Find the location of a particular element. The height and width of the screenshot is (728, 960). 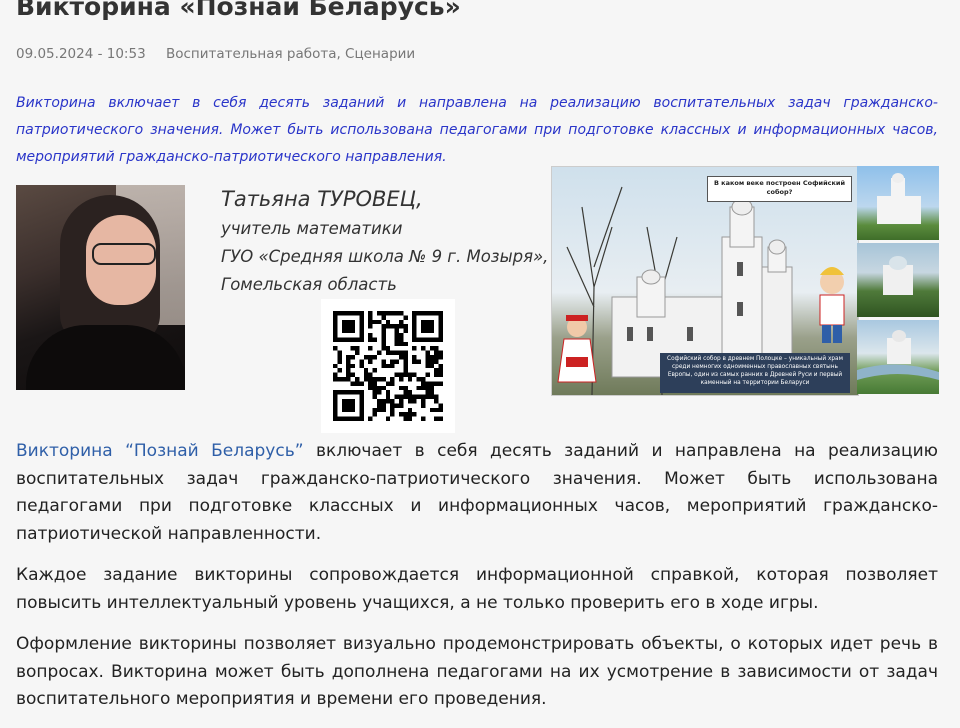

quiz-question: В каком веке построен Софийский собор? is located at coordinates (779, 189).